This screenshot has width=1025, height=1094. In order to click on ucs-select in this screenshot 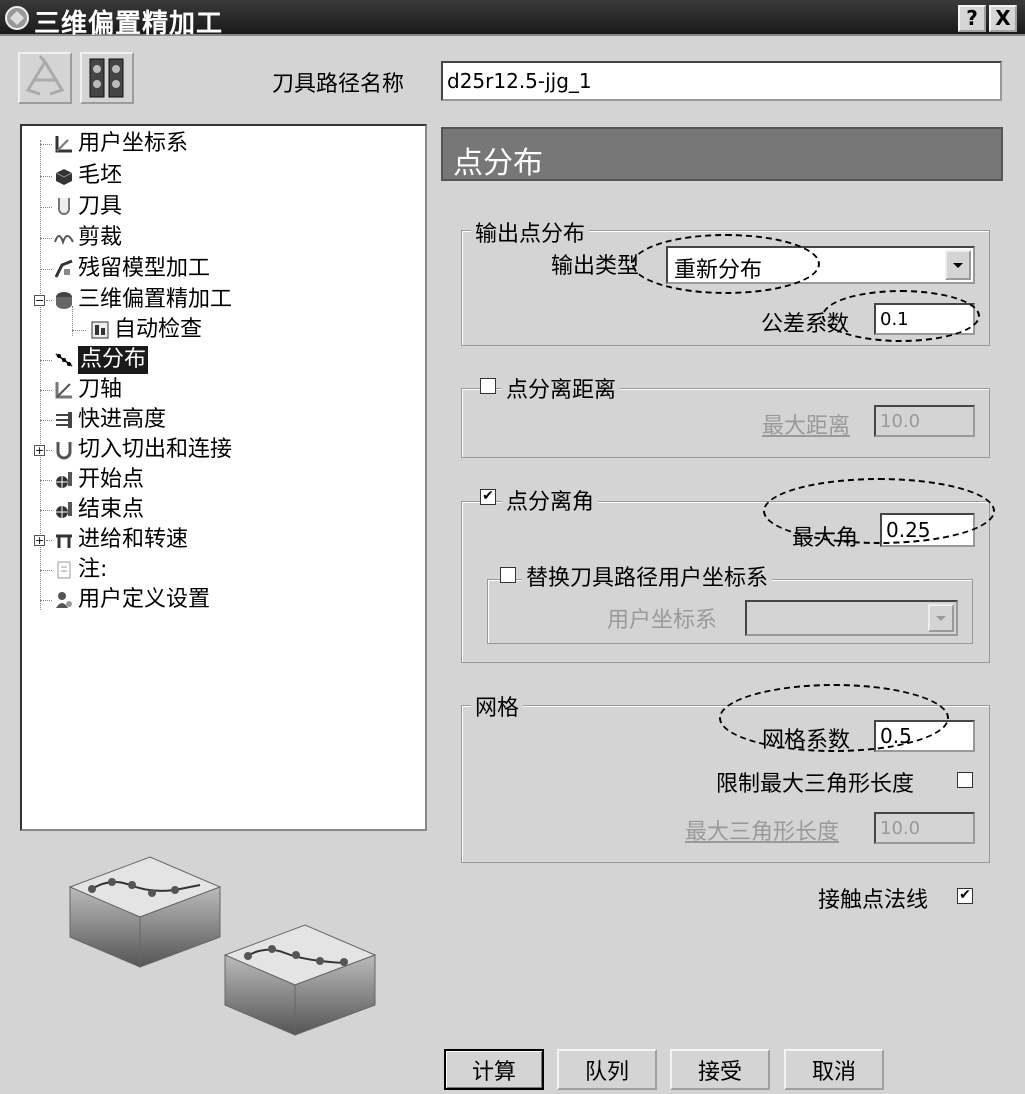, I will do `click(851, 618)`.